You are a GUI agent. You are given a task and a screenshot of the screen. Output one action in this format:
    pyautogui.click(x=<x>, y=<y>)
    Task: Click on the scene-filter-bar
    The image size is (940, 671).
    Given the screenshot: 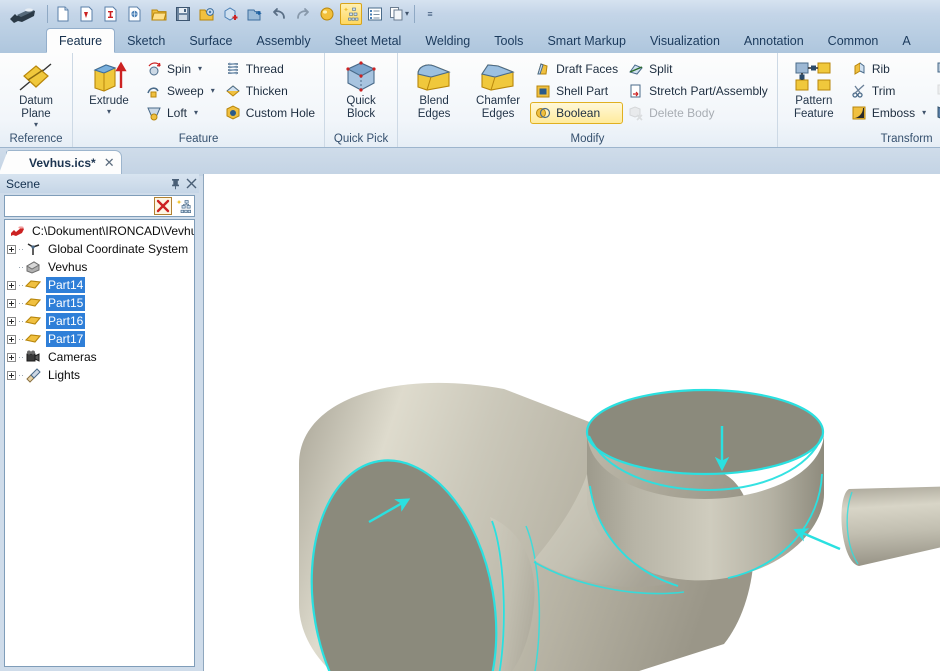 What is the action you would take?
    pyautogui.click(x=99, y=206)
    